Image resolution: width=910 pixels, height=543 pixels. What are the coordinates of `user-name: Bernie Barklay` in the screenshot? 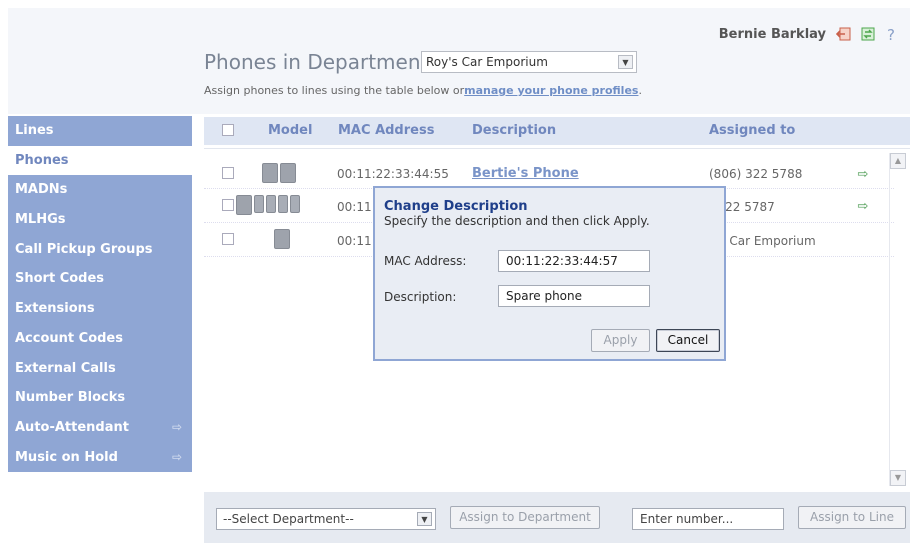 It's located at (772, 34).